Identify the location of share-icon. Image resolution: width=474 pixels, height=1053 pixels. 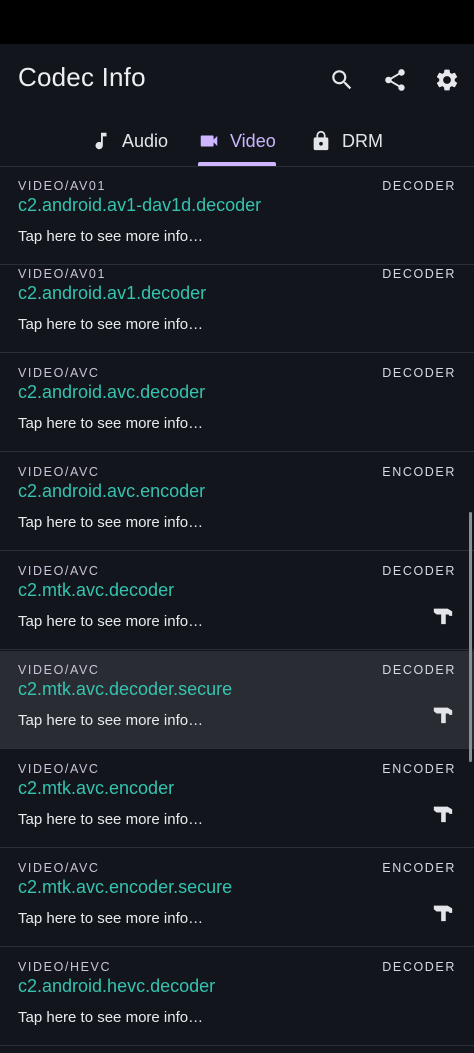
(395, 80).